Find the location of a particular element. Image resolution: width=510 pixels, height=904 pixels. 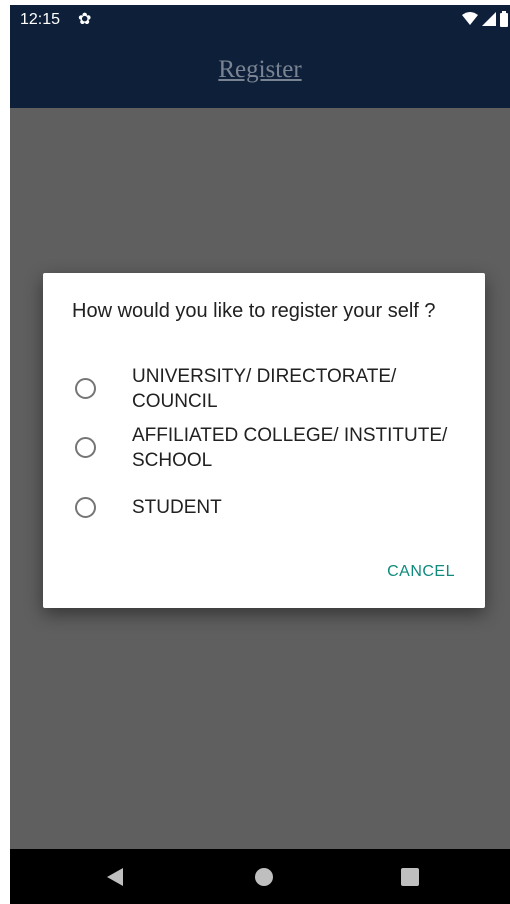

page-title: Register is located at coordinates (260, 69).